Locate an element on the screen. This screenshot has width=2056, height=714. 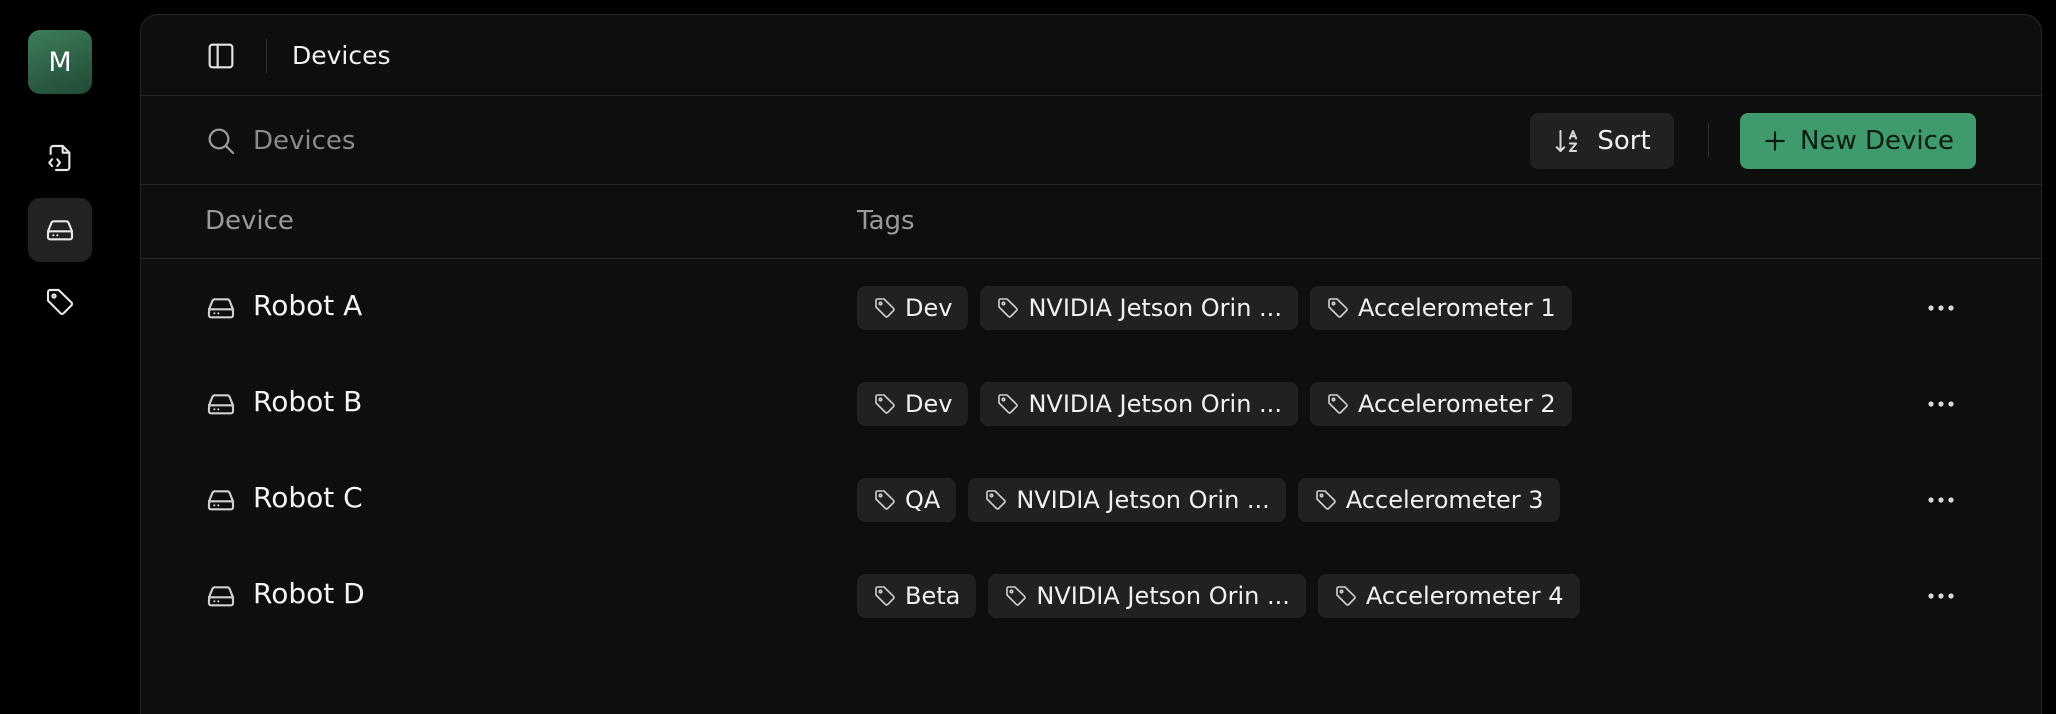
toolbar-divider is located at coordinates (1708, 140).